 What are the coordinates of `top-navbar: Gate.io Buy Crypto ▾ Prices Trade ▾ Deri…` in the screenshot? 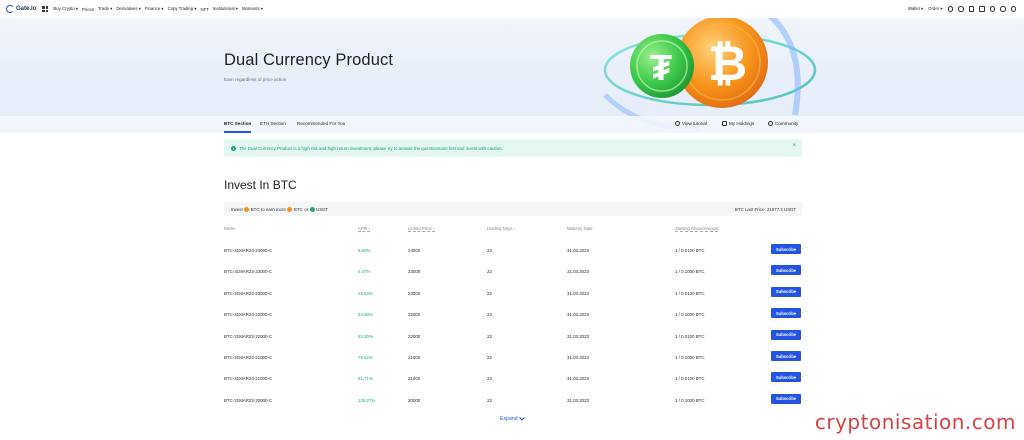 It's located at (512, 9).